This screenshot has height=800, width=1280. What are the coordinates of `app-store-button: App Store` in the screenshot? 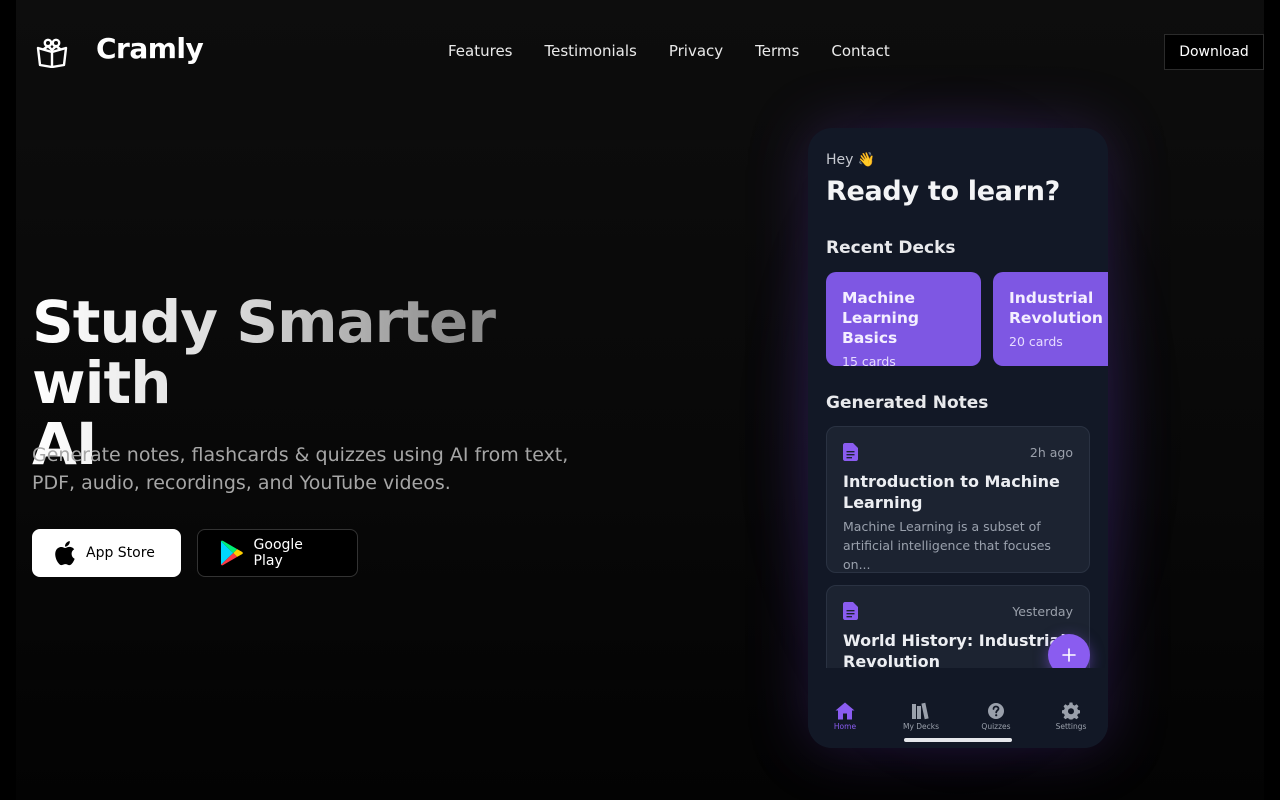 It's located at (106, 553).